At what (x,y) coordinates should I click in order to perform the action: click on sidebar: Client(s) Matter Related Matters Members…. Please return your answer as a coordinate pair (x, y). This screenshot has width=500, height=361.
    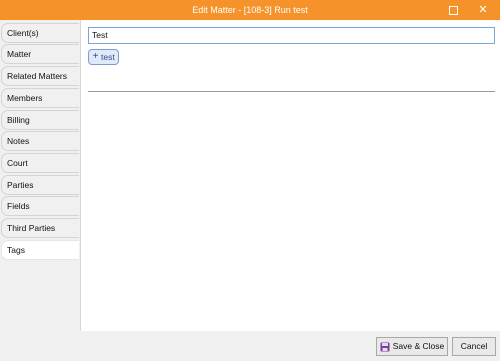
    Looking at the image, I should click on (40, 175).